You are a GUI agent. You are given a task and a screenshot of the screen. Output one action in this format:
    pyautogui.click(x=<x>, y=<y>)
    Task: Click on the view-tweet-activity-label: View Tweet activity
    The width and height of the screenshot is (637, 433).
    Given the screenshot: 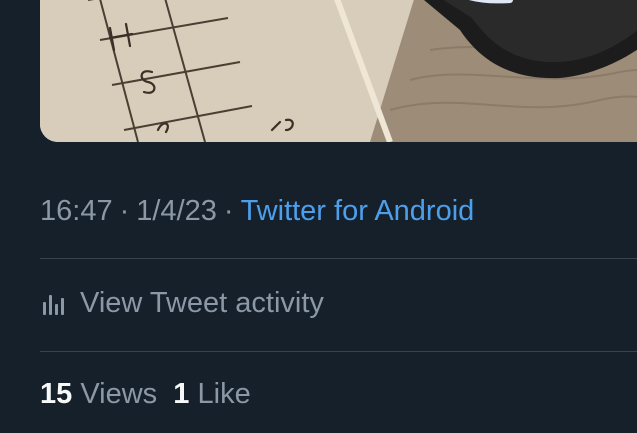 What is the action you would take?
    pyautogui.click(x=202, y=302)
    